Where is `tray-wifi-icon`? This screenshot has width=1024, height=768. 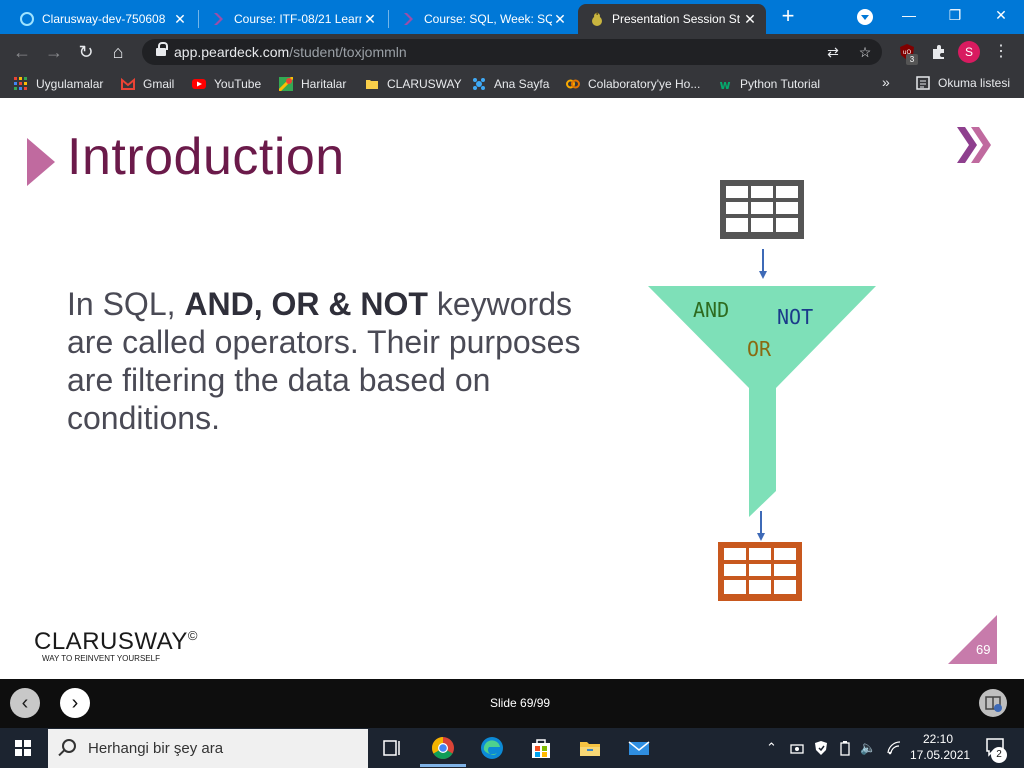
tray-wifi-icon is located at coordinates (894, 748).